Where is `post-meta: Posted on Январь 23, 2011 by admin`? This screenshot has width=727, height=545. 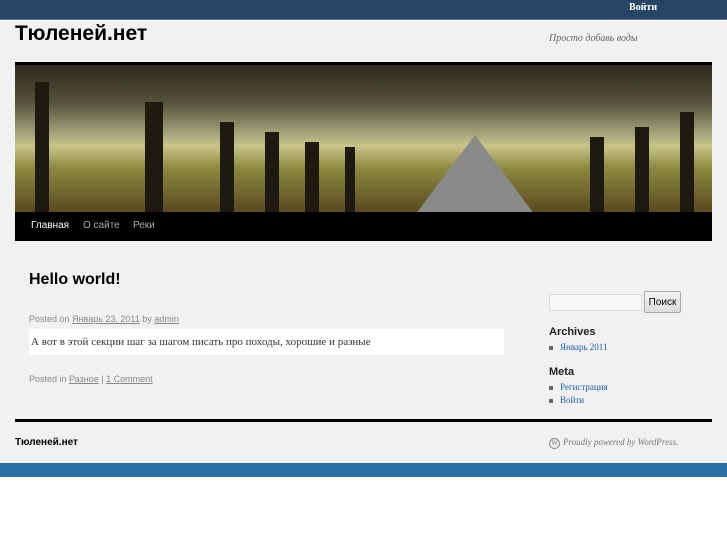
post-meta: Posted on Январь 23, 2011 by admin is located at coordinates (104, 319).